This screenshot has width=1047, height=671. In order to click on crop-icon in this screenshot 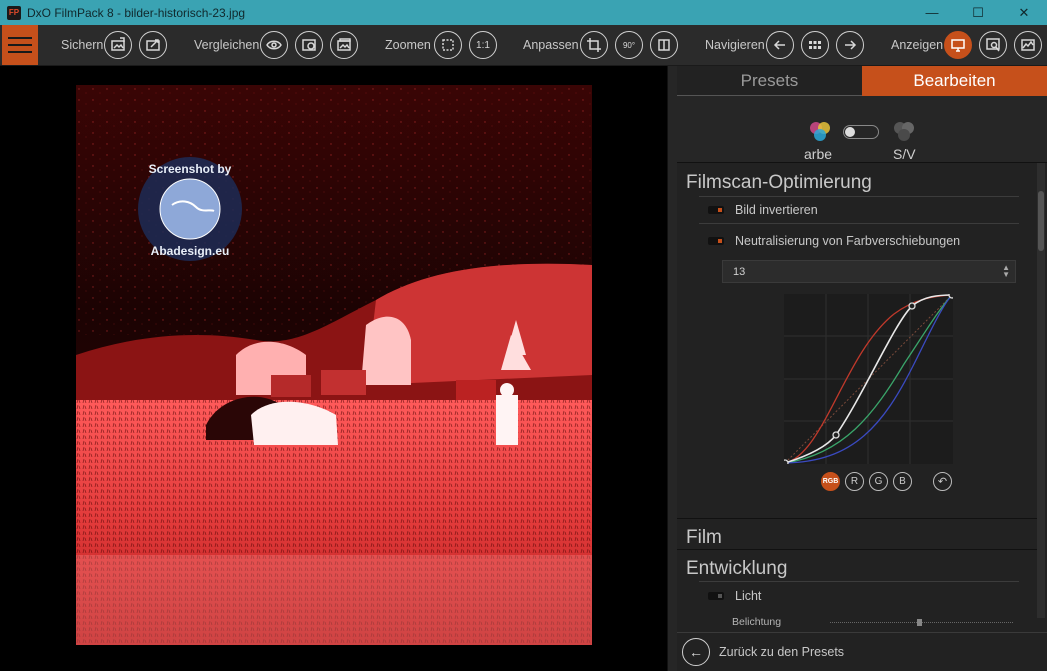, I will do `click(594, 45)`.